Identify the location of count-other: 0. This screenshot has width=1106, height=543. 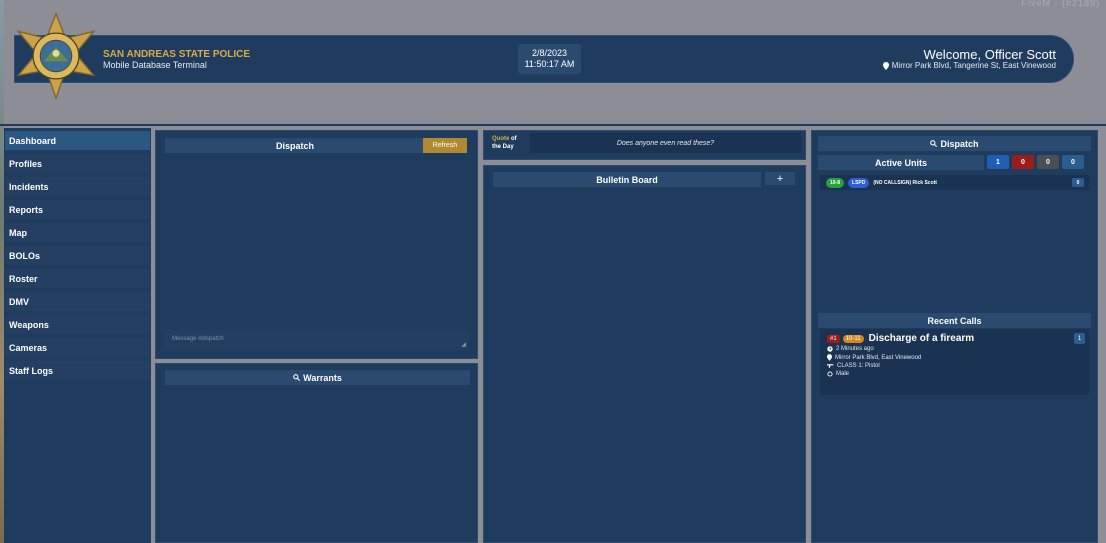
(1073, 162).